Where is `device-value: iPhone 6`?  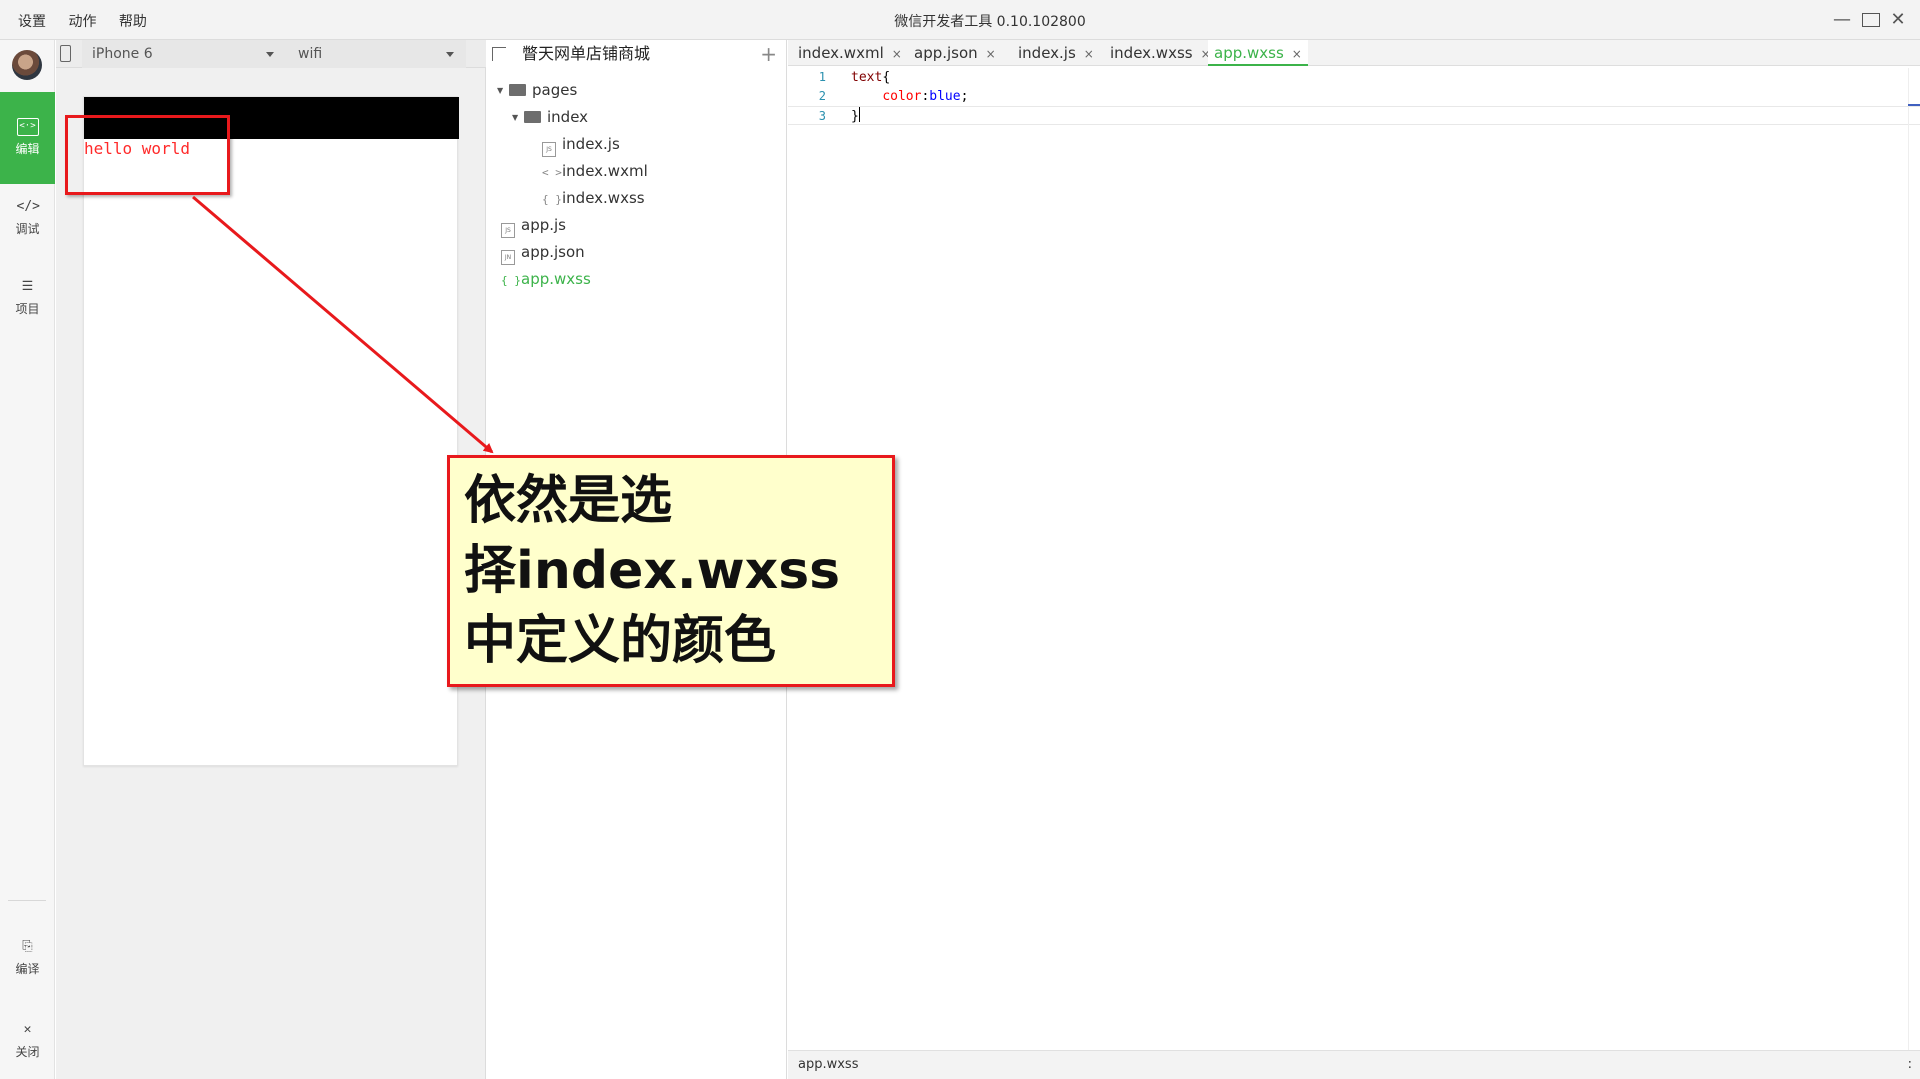
device-value: iPhone 6 is located at coordinates (122, 54).